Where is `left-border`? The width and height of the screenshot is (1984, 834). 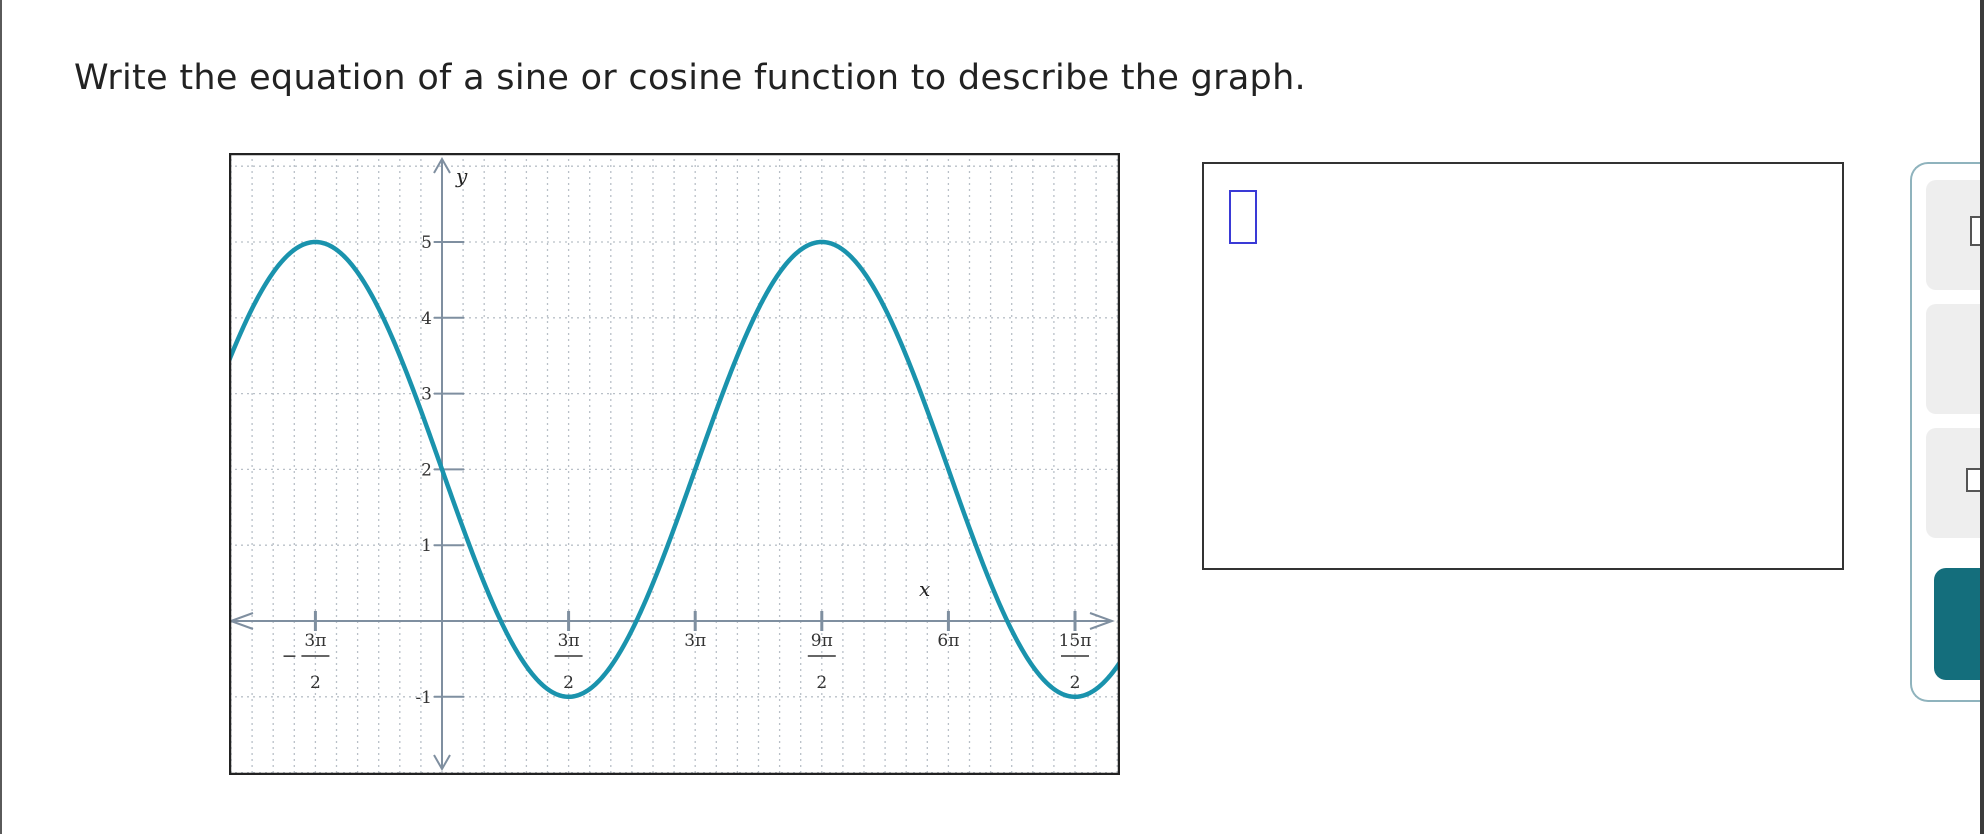
left-border is located at coordinates (1, 417).